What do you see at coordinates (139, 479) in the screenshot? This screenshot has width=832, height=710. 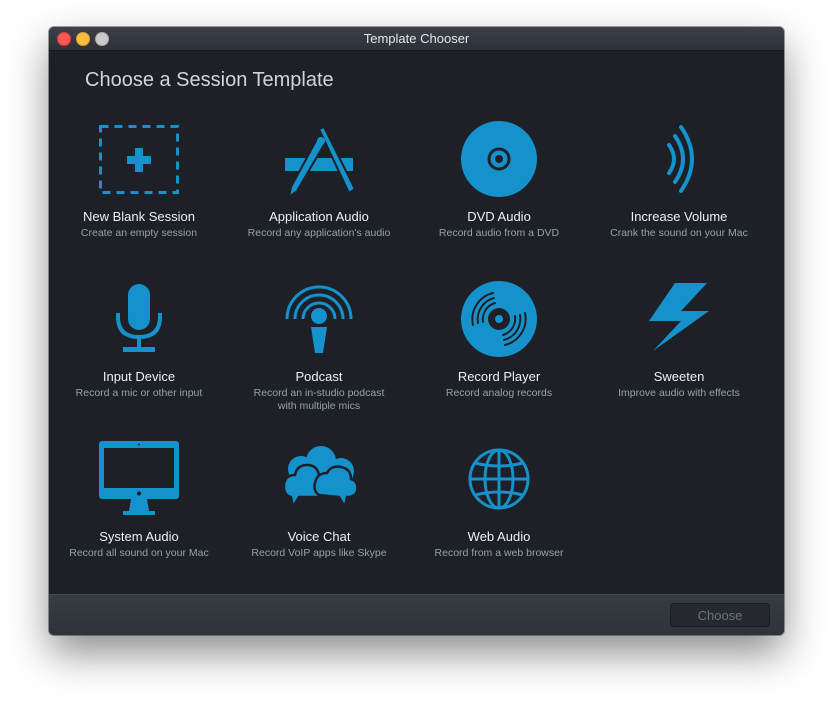 I see `monitor-icon` at bounding box center [139, 479].